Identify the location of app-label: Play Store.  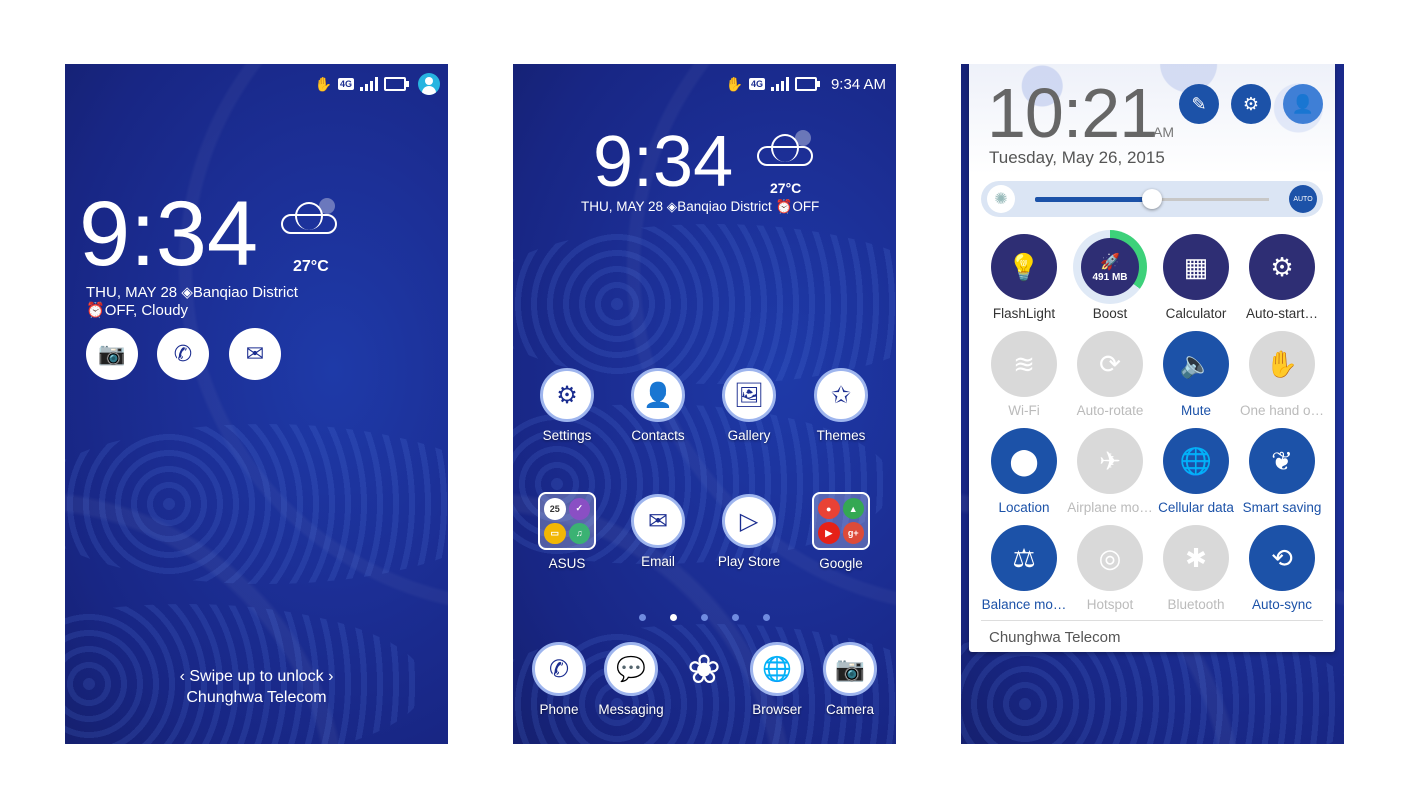
(749, 561).